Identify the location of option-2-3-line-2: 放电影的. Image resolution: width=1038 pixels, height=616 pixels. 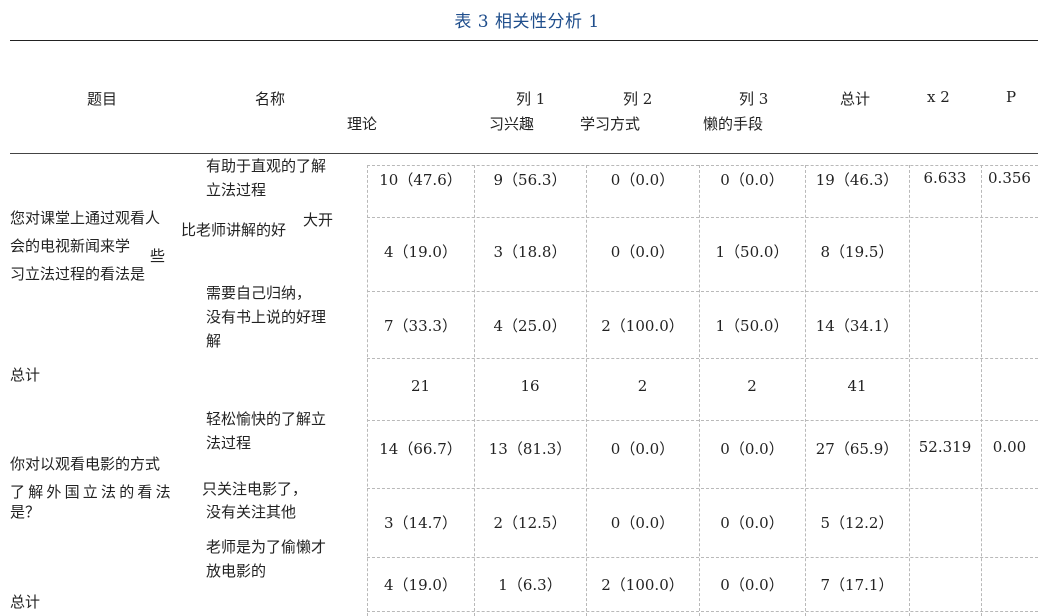
(236, 571).